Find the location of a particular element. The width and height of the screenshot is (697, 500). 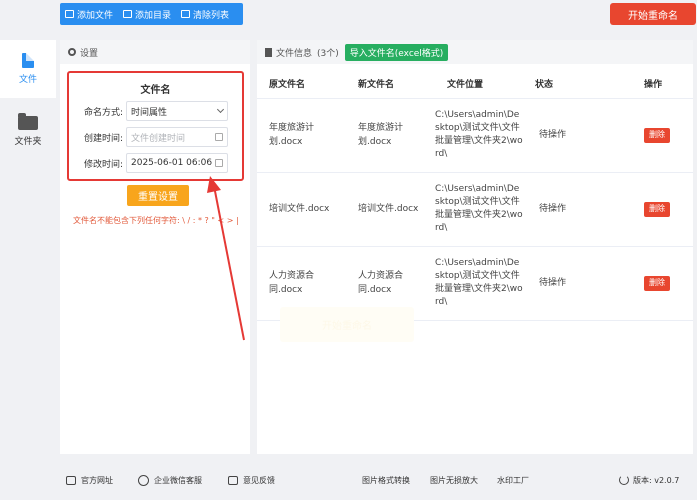

faint-start-button: 开始重命名 is located at coordinates (347, 324).